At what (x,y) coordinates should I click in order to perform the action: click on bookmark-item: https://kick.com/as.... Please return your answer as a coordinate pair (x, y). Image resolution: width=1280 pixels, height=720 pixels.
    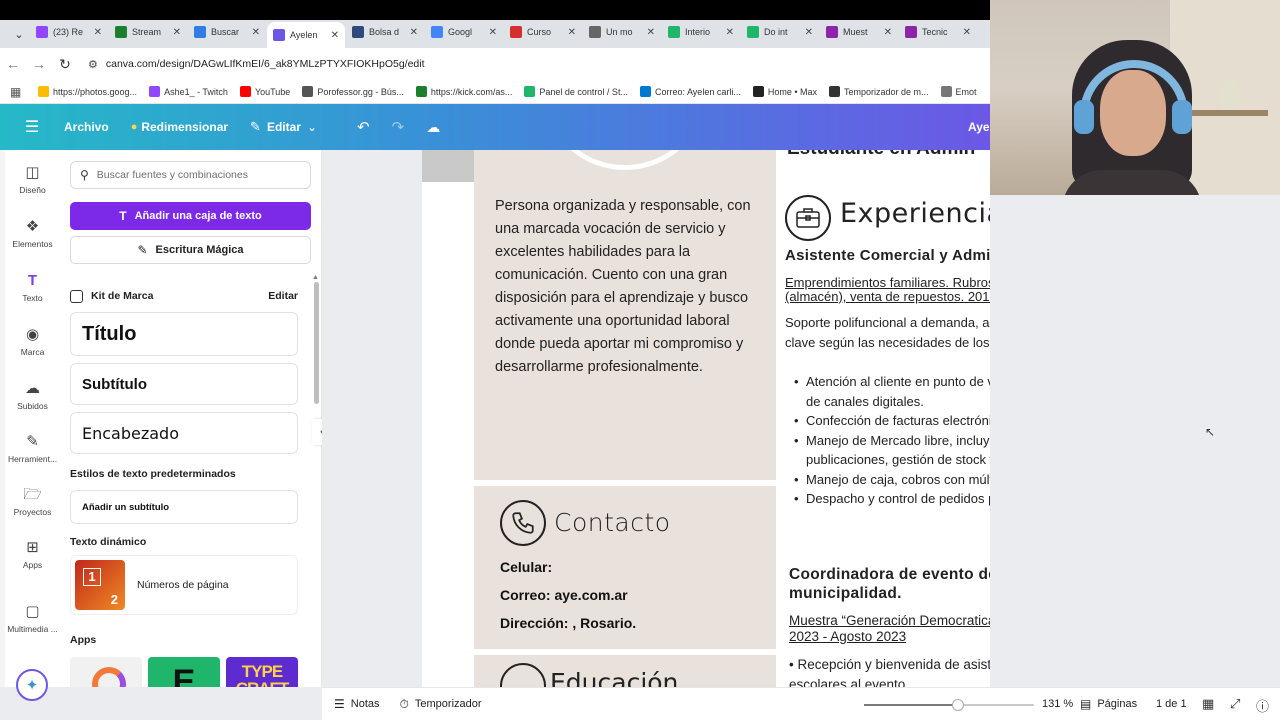
    Looking at the image, I should click on (463, 91).